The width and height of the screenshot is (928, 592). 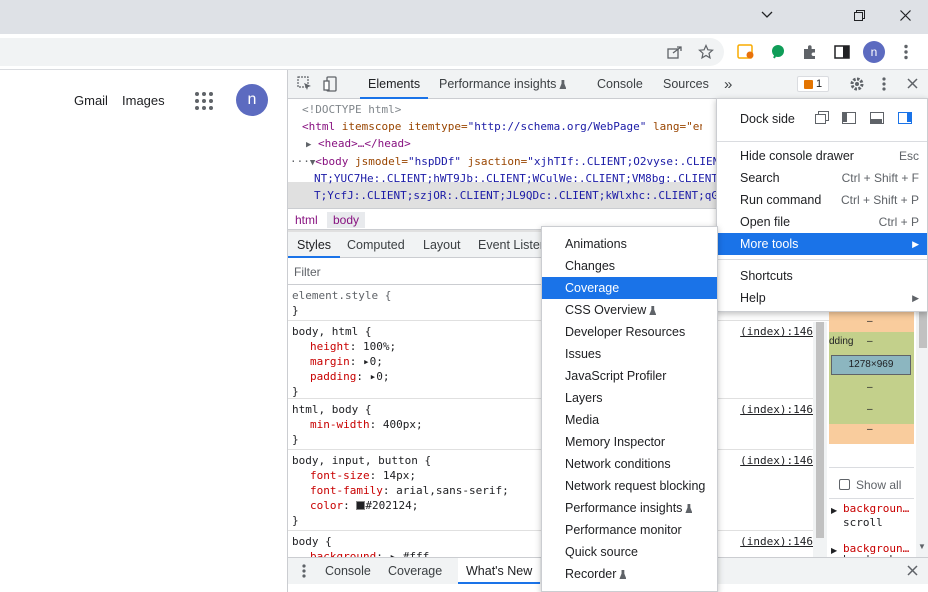 What do you see at coordinates (898, 222) in the screenshot?
I see `menu-shortcut: Ctrl + P` at bounding box center [898, 222].